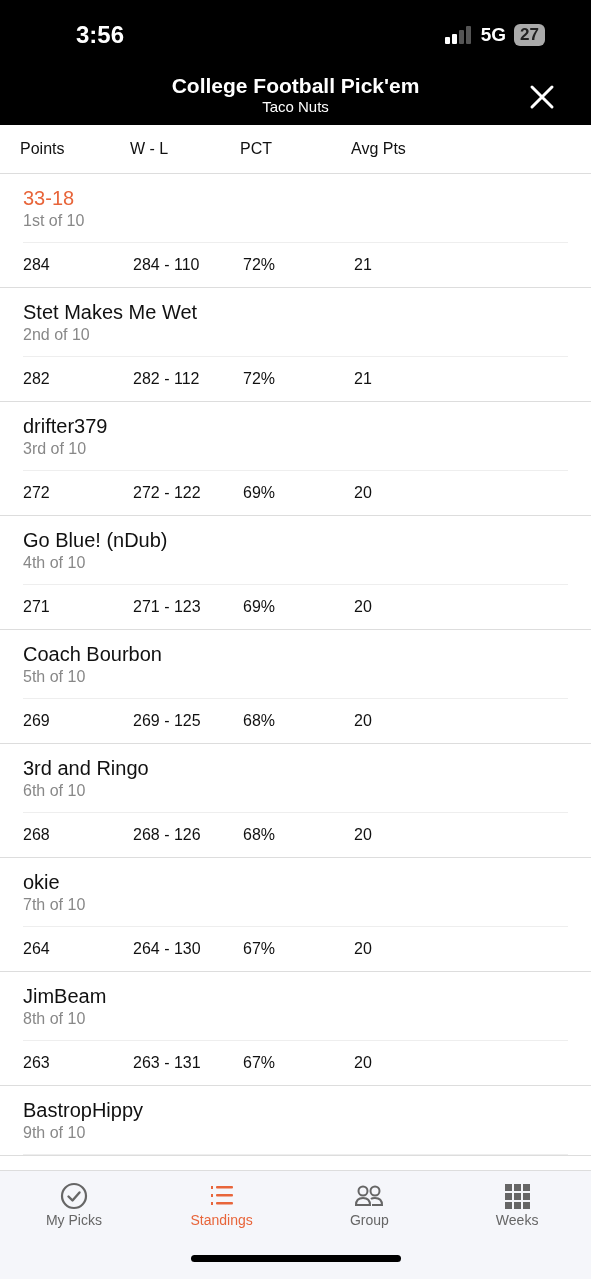 The height and width of the screenshot is (1279, 591). What do you see at coordinates (55, 1132) in the screenshot?
I see `player-rank: 9th of 10` at bounding box center [55, 1132].